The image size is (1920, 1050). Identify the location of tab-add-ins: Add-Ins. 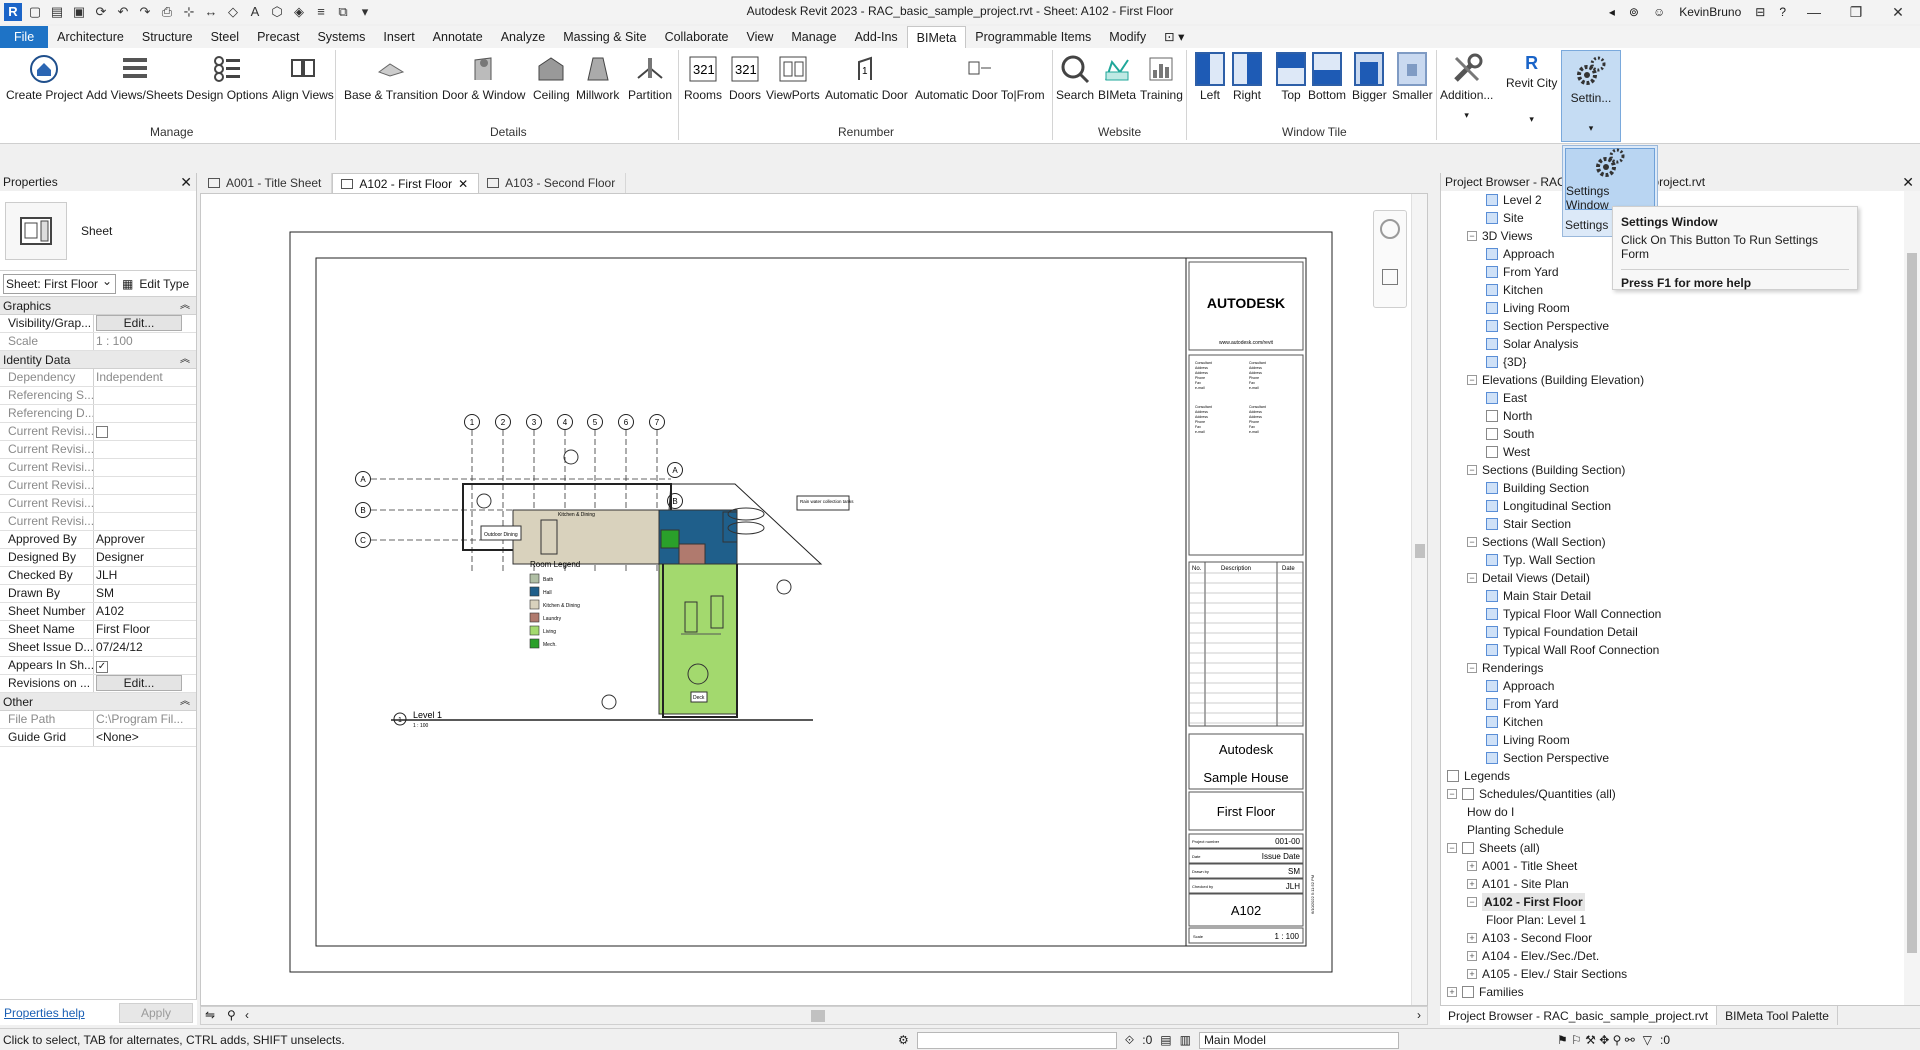
(876, 37).